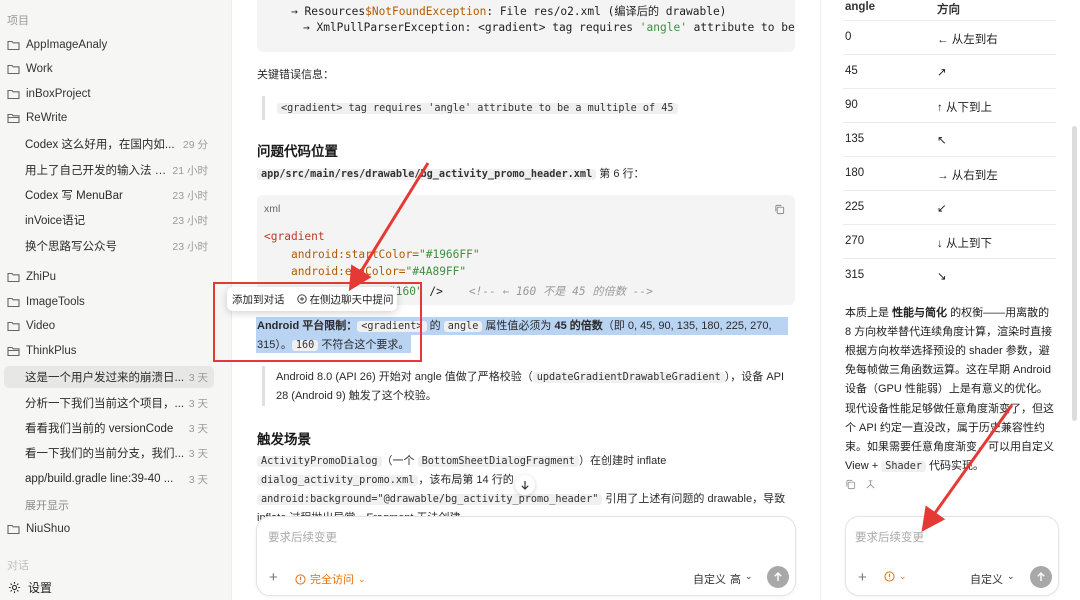 The height and width of the screenshot is (600, 1080). Describe the element at coordinates (967, 176) in the screenshot. I see `table-cell-direction: → 从右到左` at that location.